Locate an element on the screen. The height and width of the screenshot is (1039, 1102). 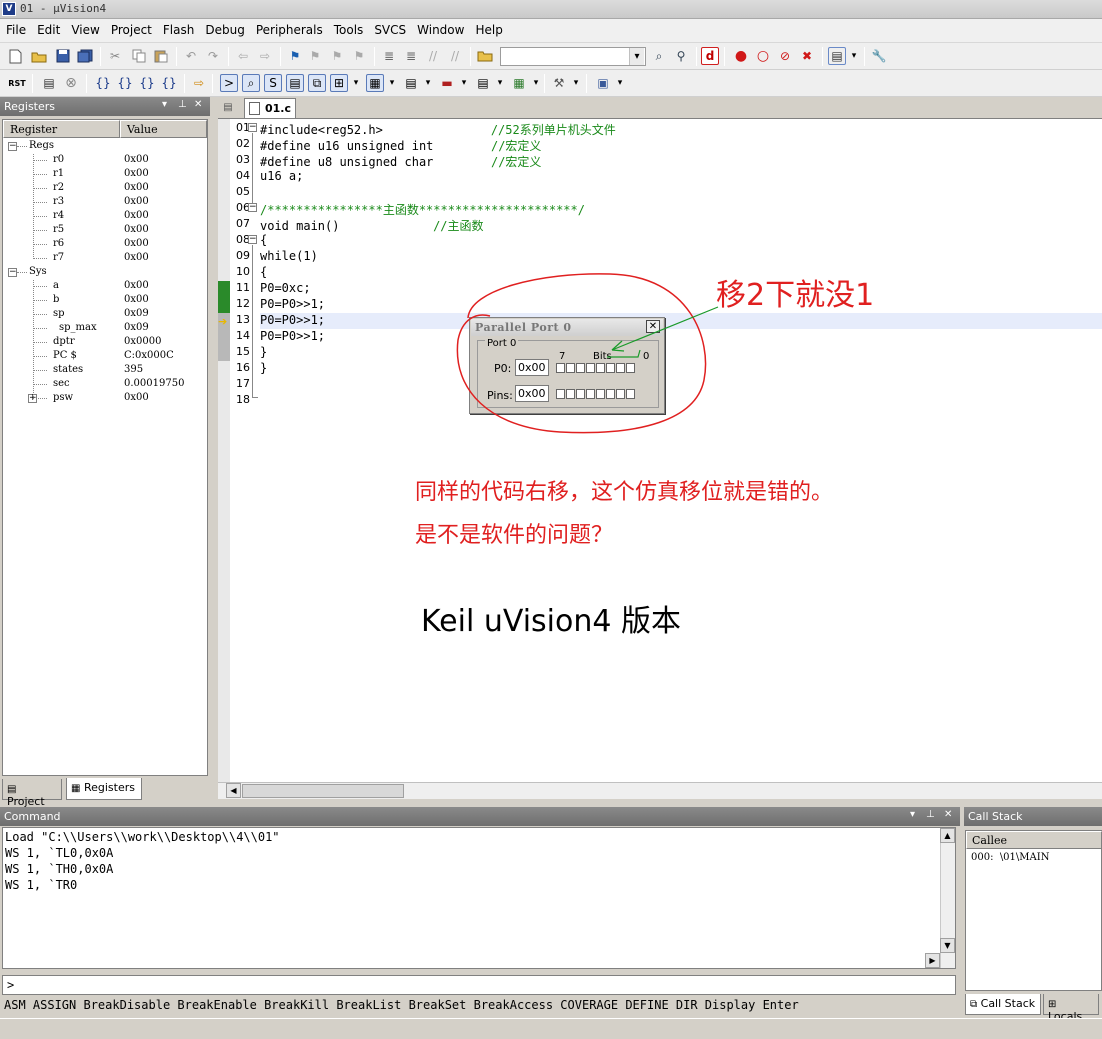
p0-value-field: 0x00 is located at coordinates (532, 367).